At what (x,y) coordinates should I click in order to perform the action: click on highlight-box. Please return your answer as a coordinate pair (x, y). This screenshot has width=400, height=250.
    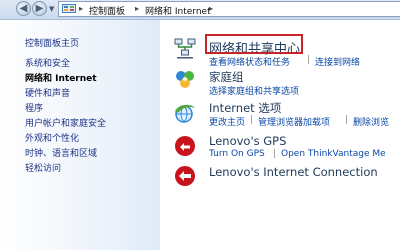
    Looking at the image, I should click on (254, 44).